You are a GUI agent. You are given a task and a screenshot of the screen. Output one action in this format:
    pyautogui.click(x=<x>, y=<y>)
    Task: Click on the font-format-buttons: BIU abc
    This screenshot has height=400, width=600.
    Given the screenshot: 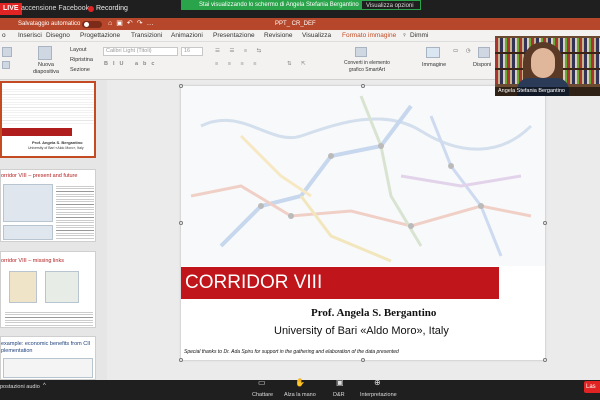 What is the action you would take?
    pyautogui.click(x=131, y=64)
    